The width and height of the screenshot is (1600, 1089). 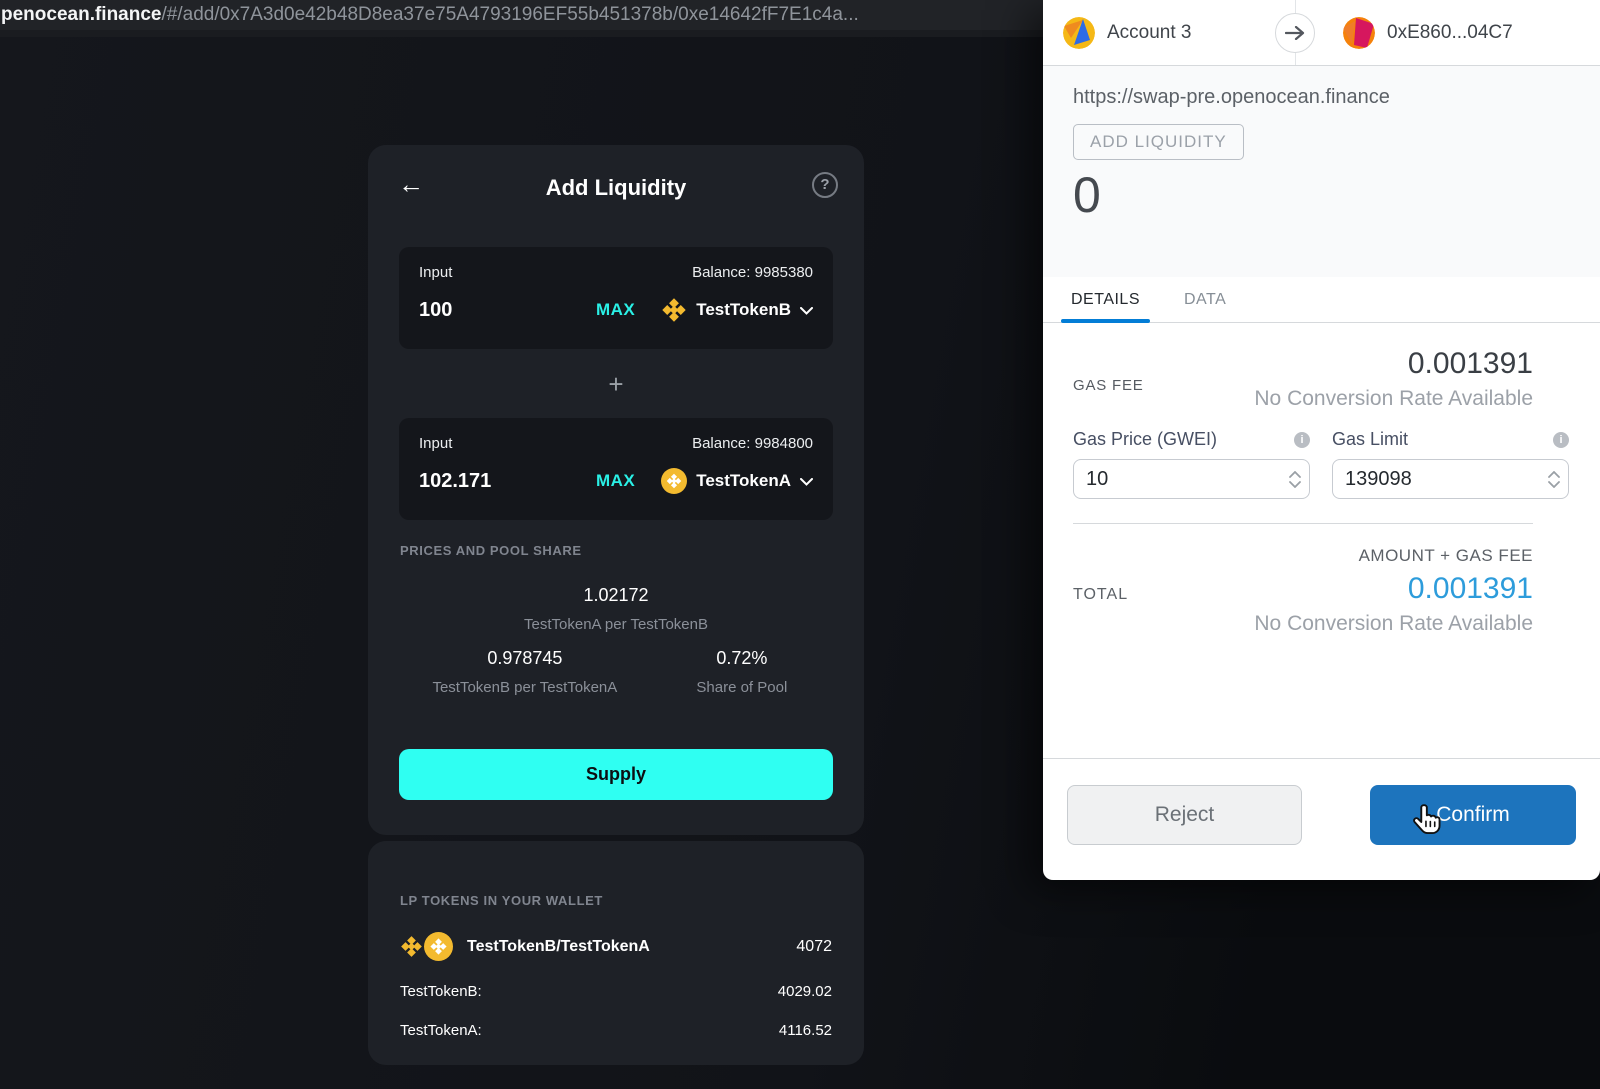 What do you see at coordinates (1321, 819) in the screenshot?
I see `popup-footer: Reject Confirm` at bounding box center [1321, 819].